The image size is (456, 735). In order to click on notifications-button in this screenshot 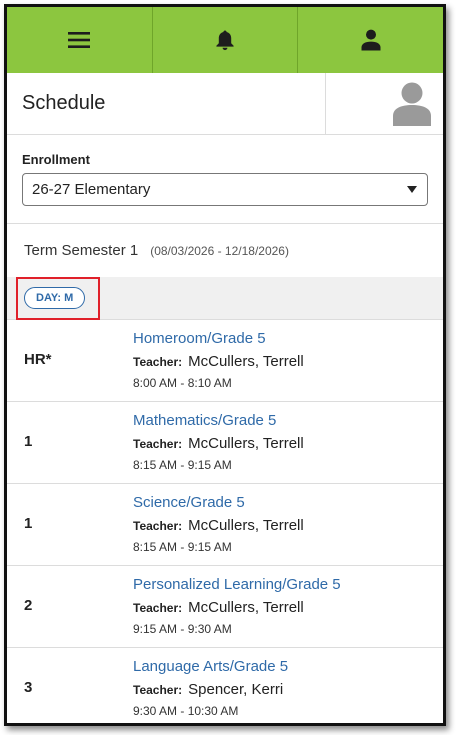, I will do `click(226, 40)`.